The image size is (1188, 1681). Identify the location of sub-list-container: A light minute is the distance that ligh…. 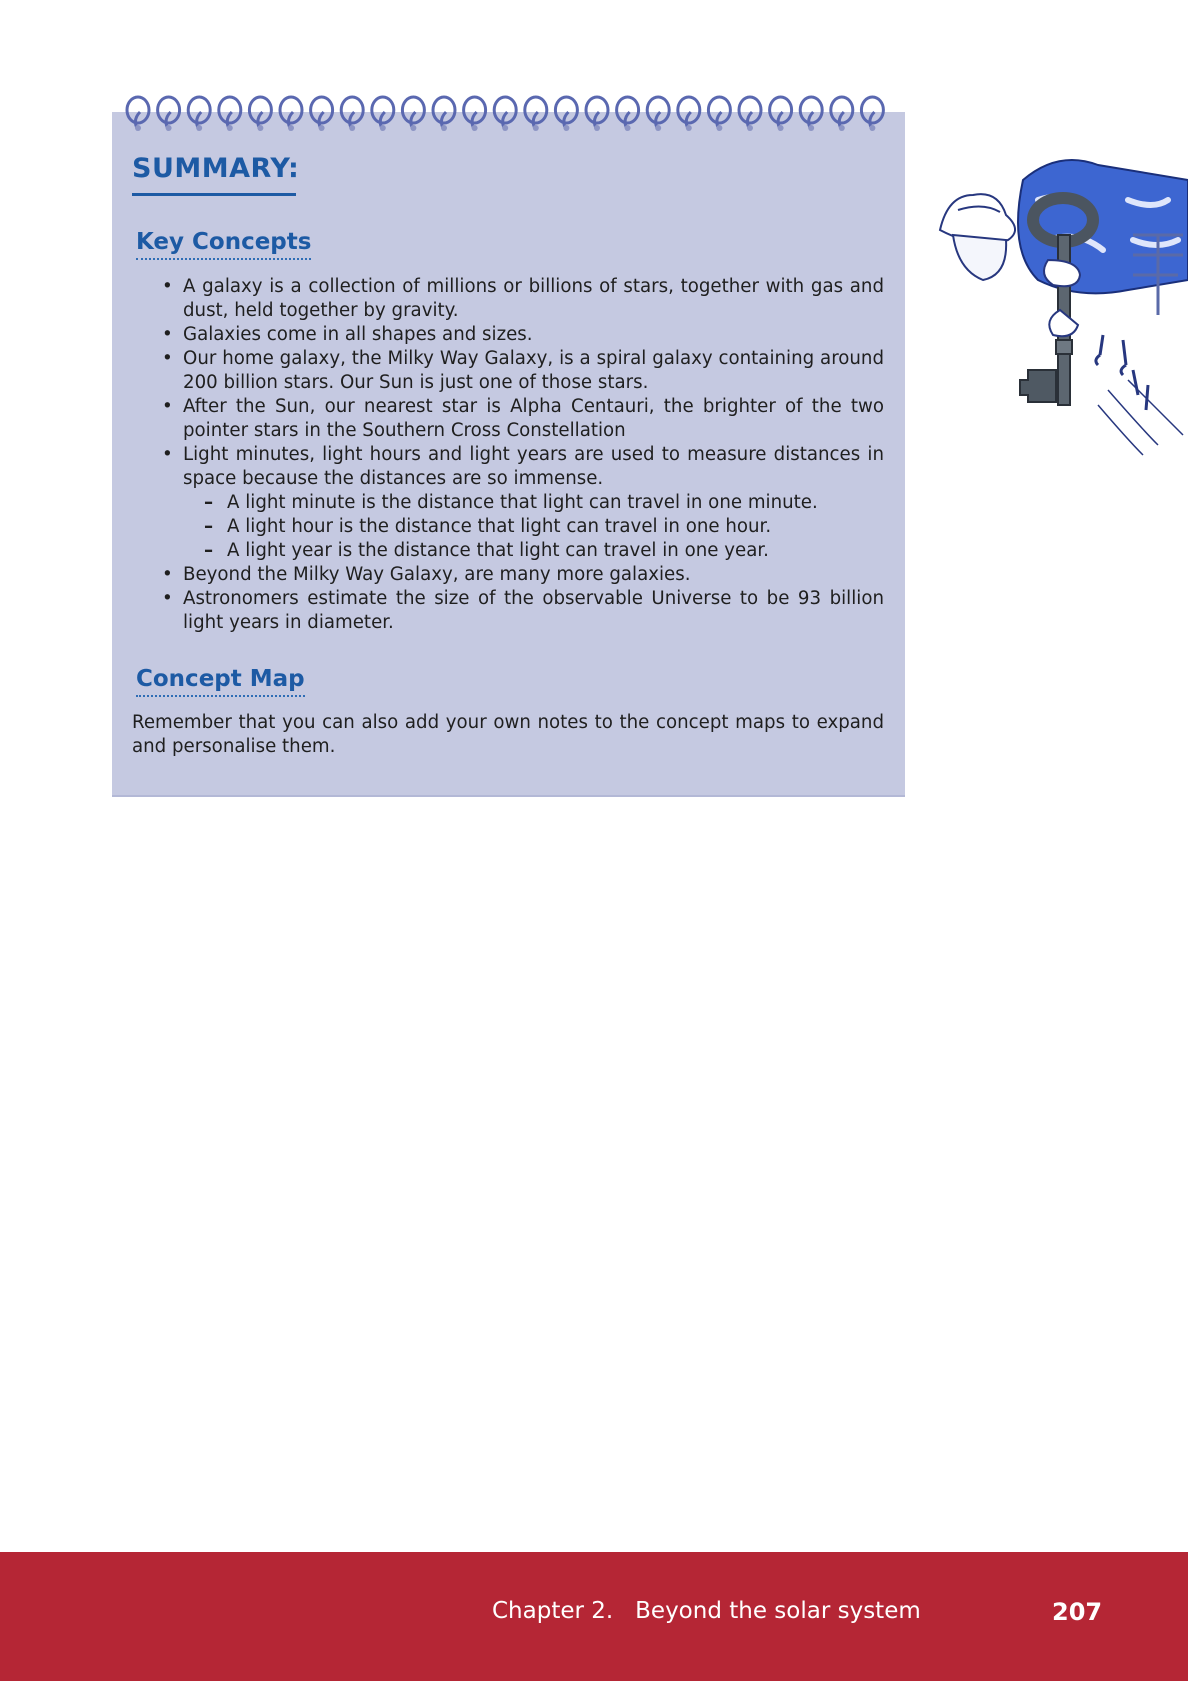
(523, 527).